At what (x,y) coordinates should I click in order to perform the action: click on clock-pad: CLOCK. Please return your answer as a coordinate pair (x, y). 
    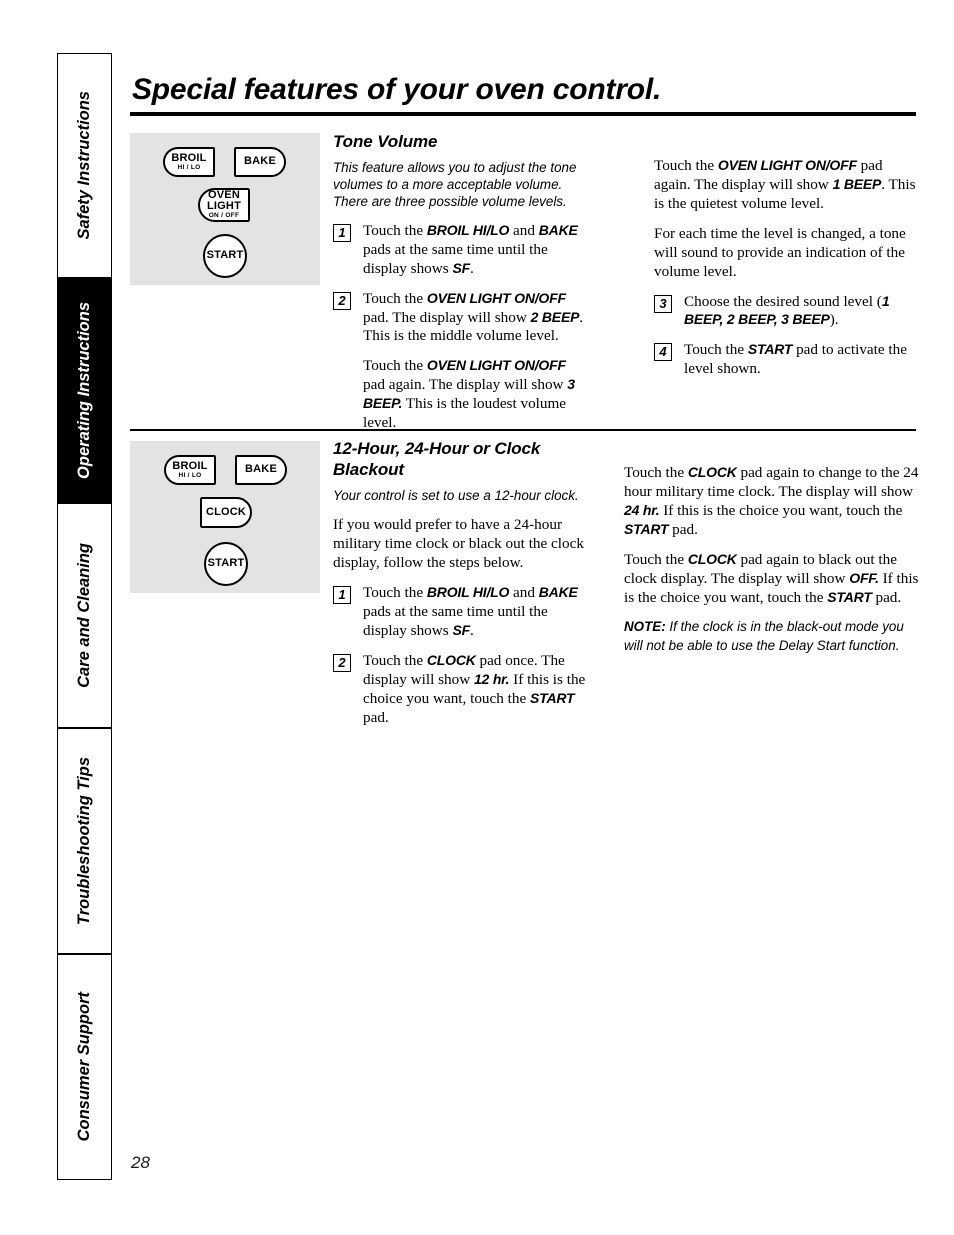
    Looking at the image, I should click on (226, 512).